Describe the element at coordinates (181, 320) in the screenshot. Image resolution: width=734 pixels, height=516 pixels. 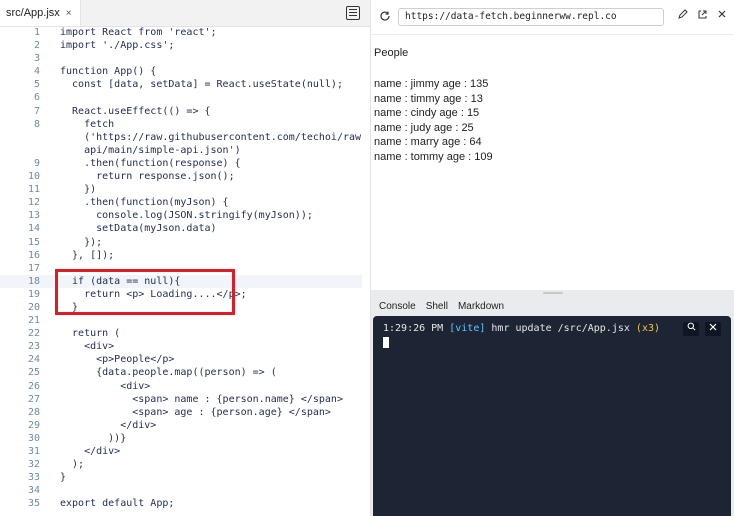
I see `code-line: 21` at that location.